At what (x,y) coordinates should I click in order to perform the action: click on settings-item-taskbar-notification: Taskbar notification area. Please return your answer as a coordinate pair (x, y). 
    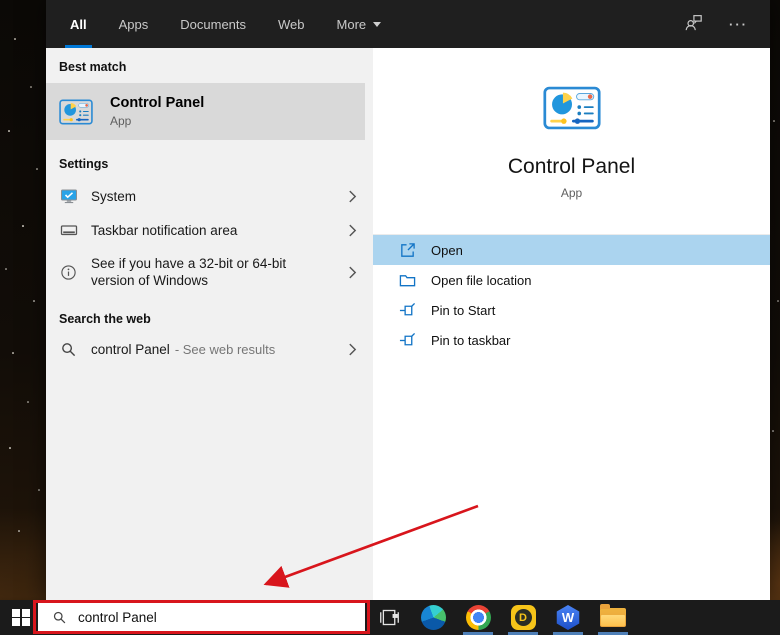
    Looking at the image, I should click on (209, 230).